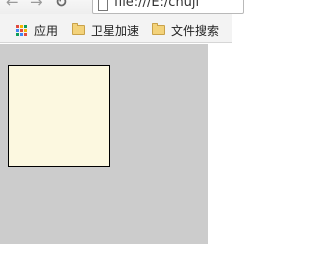  I want to click on address-bar: file:///E:/chuji, so click(168, 7).